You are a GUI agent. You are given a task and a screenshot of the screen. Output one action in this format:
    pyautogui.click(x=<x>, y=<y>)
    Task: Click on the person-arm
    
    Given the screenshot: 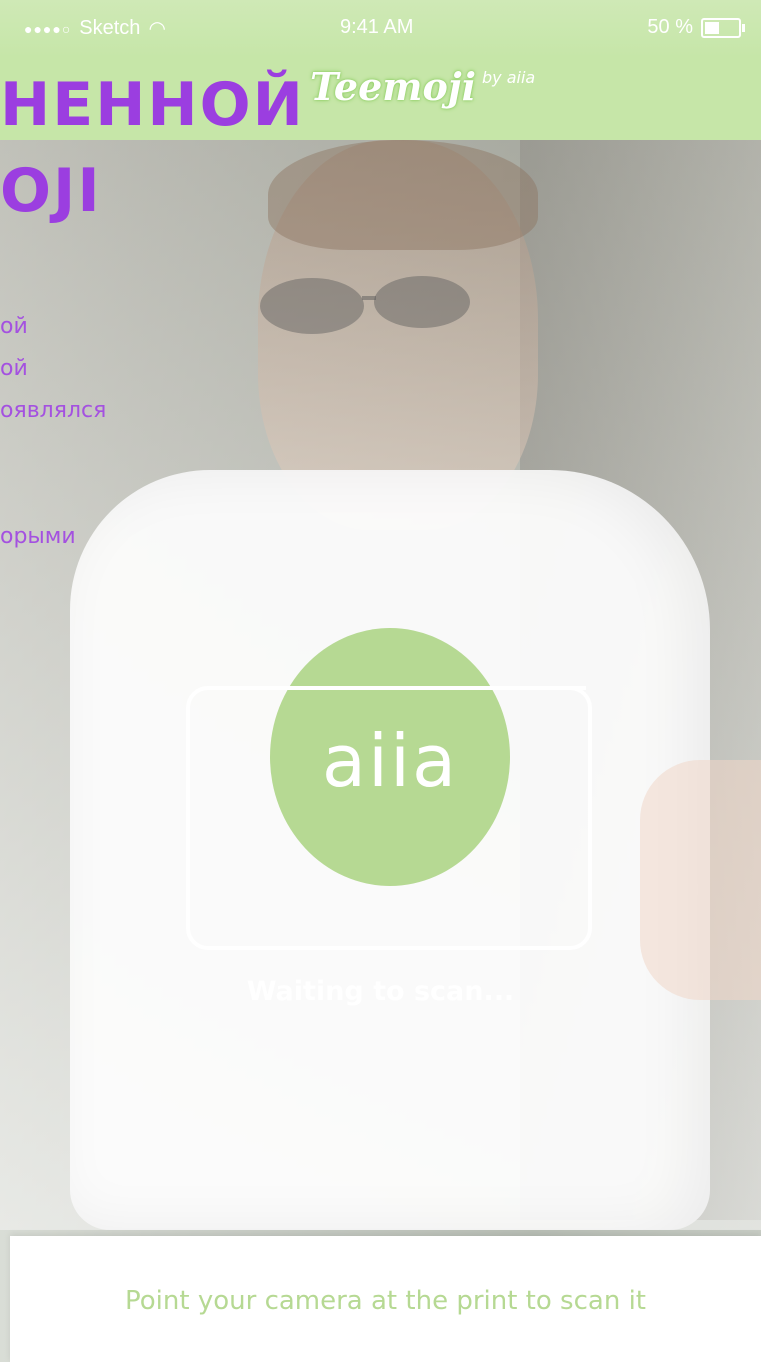 What is the action you would take?
    pyautogui.click(x=700, y=880)
    